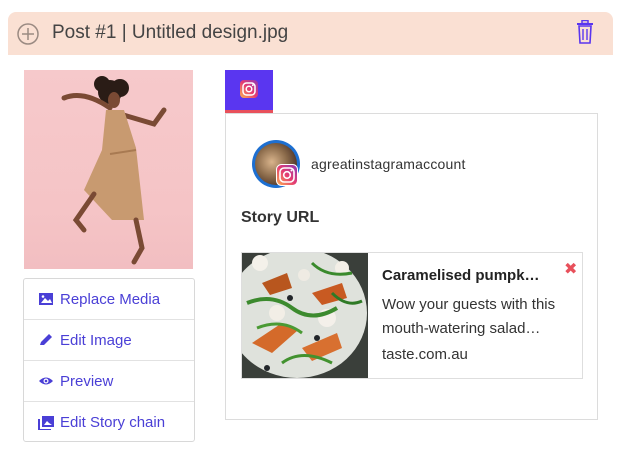 The height and width of the screenshot is (464, 624). Describe the element at coordinates (388, 164) in the screenshot. I see `account-username: agreatinstagramaccount` at that location.